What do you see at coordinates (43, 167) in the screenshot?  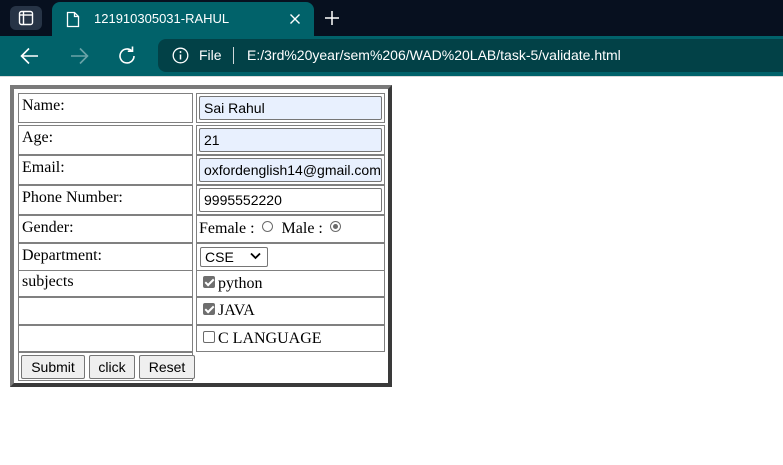 I see `email-label: Email:` at bounding box center [43, 167].